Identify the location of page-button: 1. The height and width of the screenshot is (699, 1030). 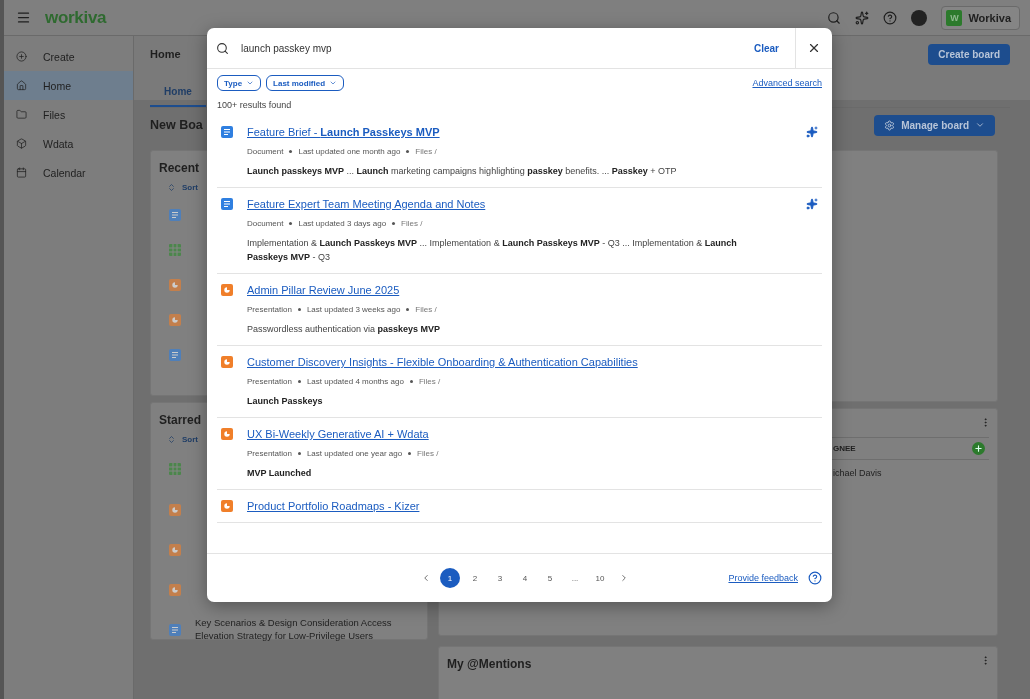
(450, 578).